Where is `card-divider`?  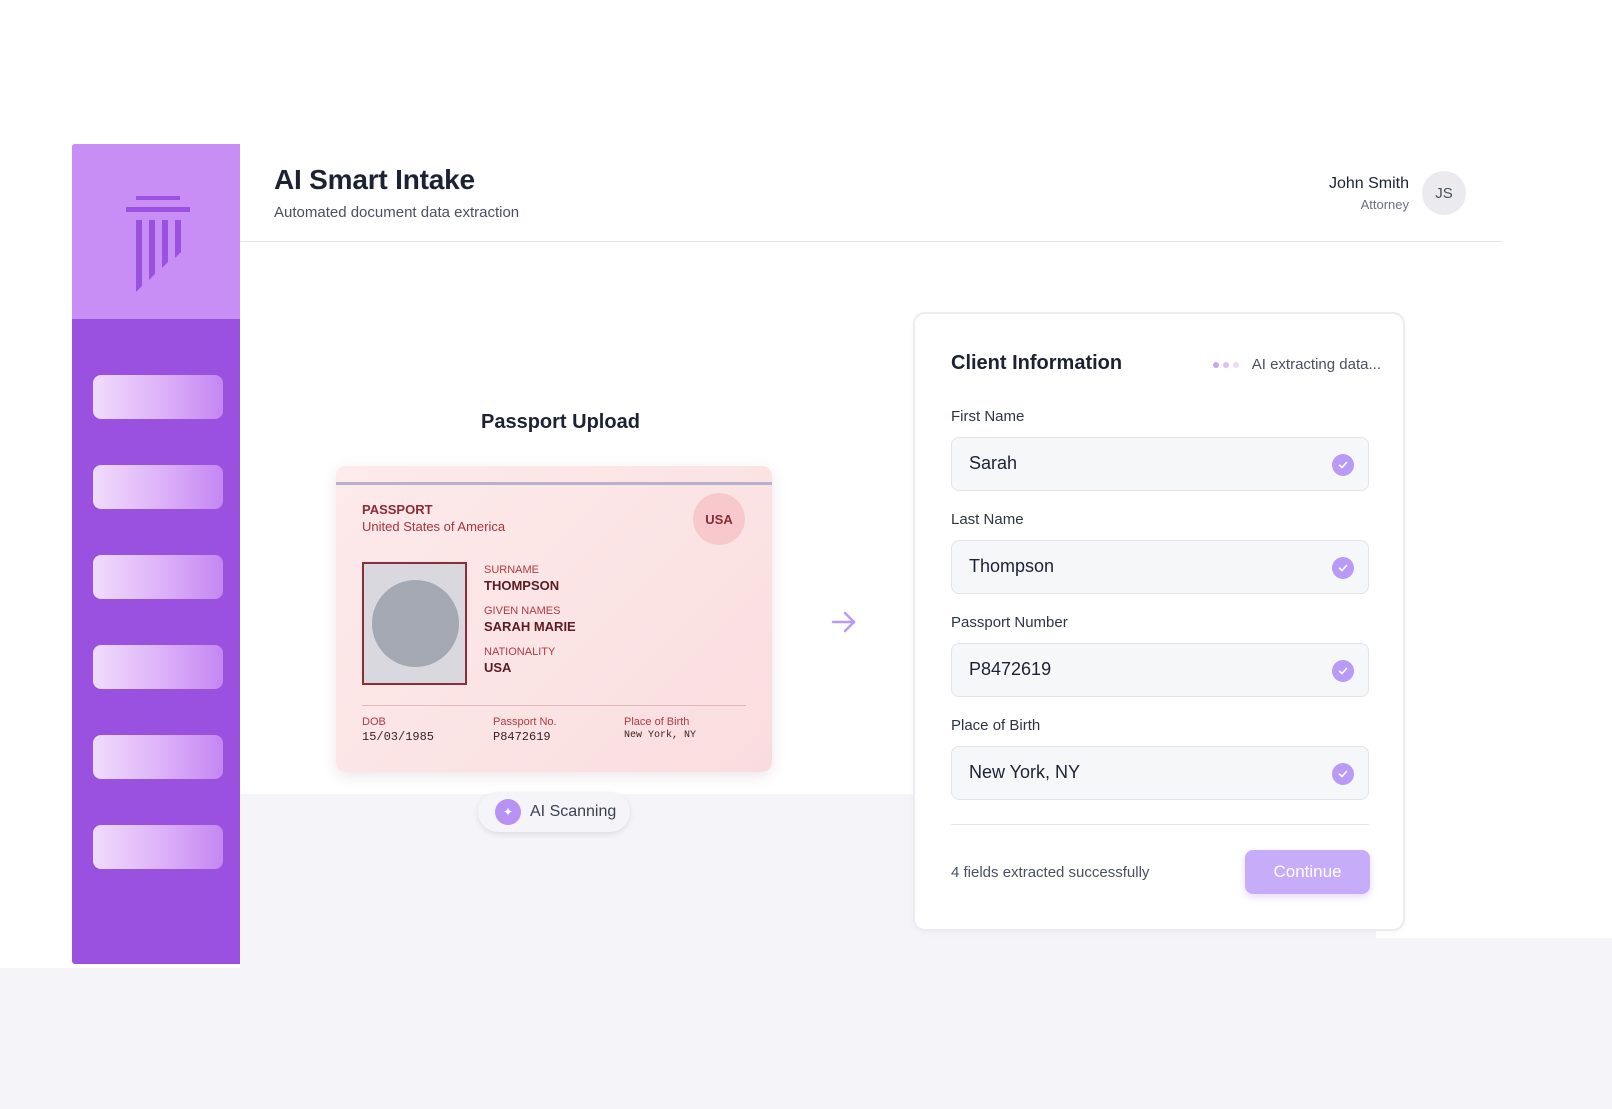 card-divider is located at coordinates (1160, 824).